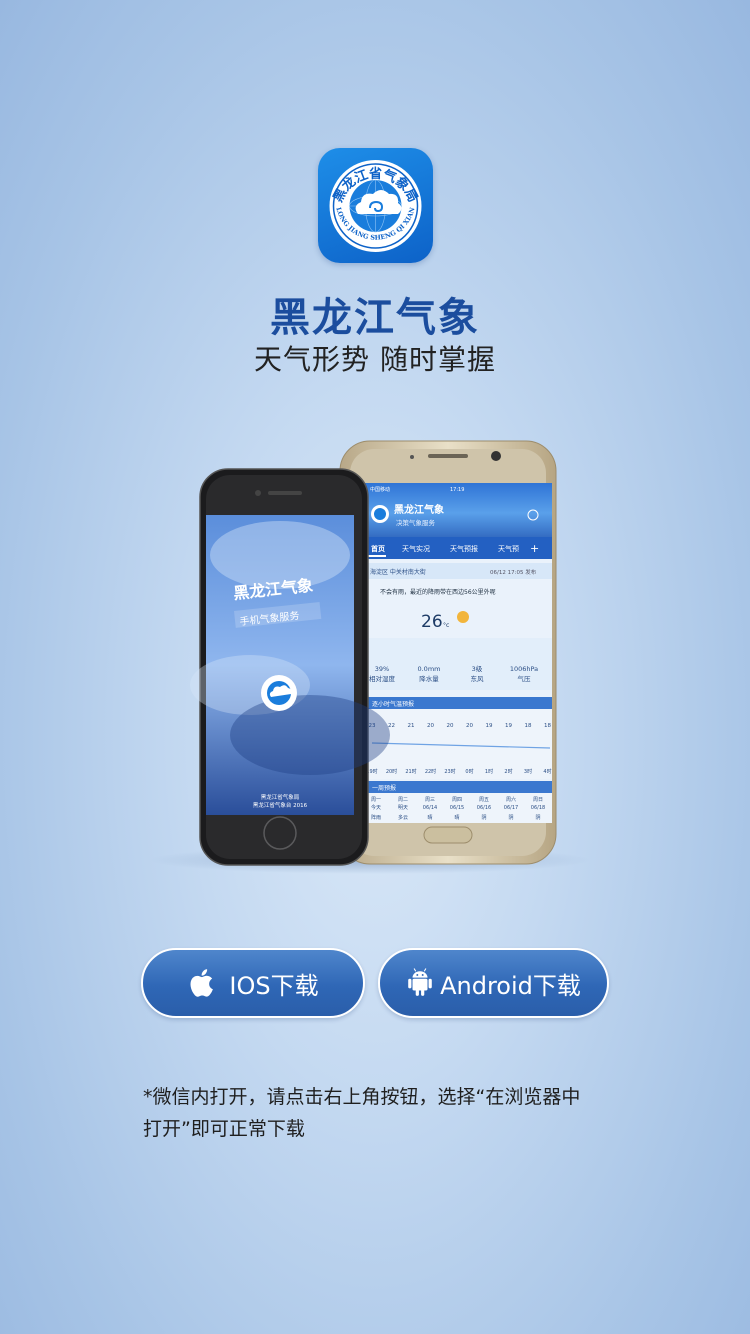  What do you see at coordinates (508, 548) in the screenshot?
I see `svg-text: 天气预` at bounding box center [508, 548].